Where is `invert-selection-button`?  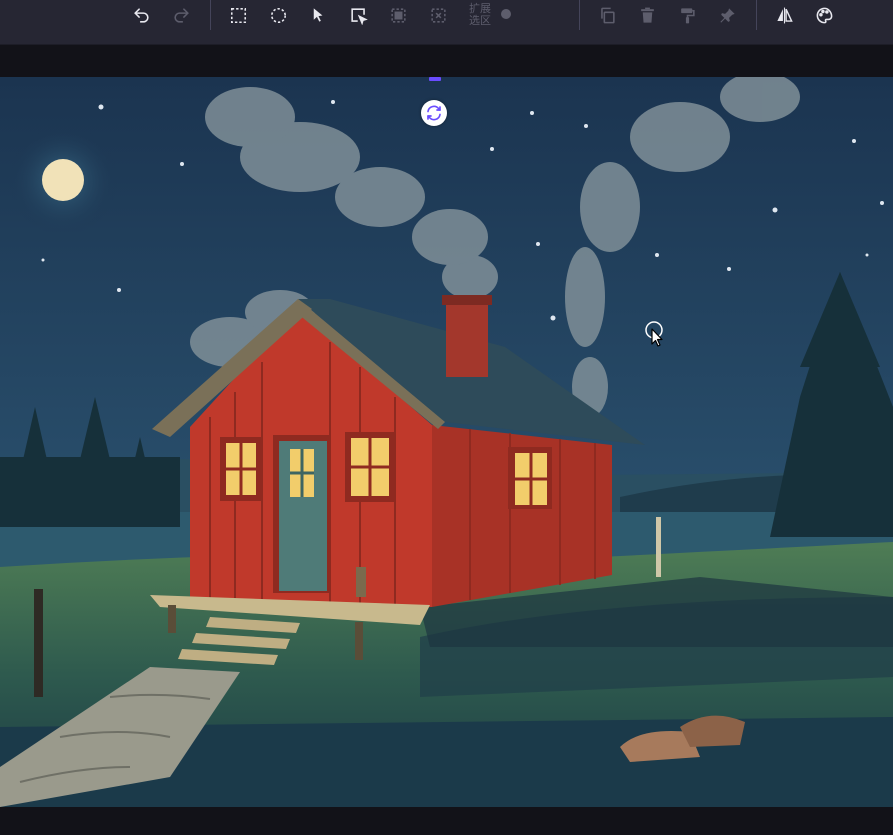
invert-selection-button is located at coordinates (398, 15).